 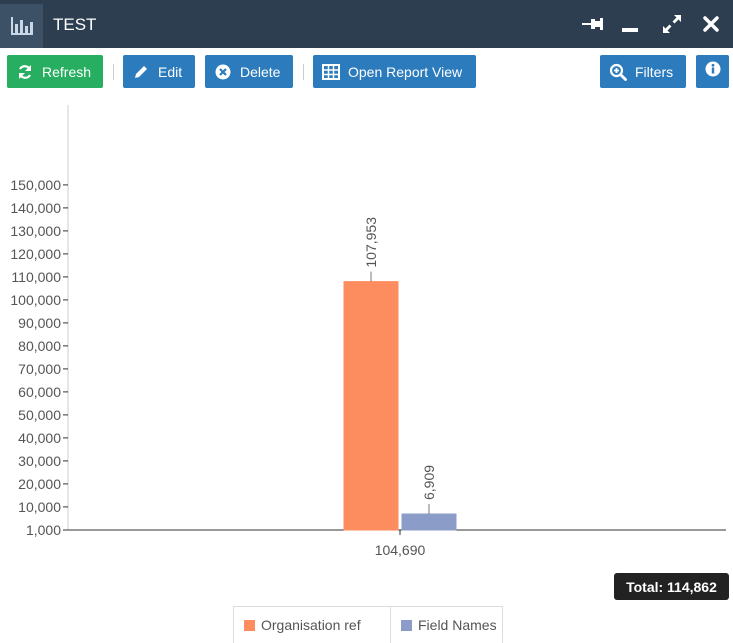 I want to click on x-tick-label: 104,690, so click(x=400, y=550).